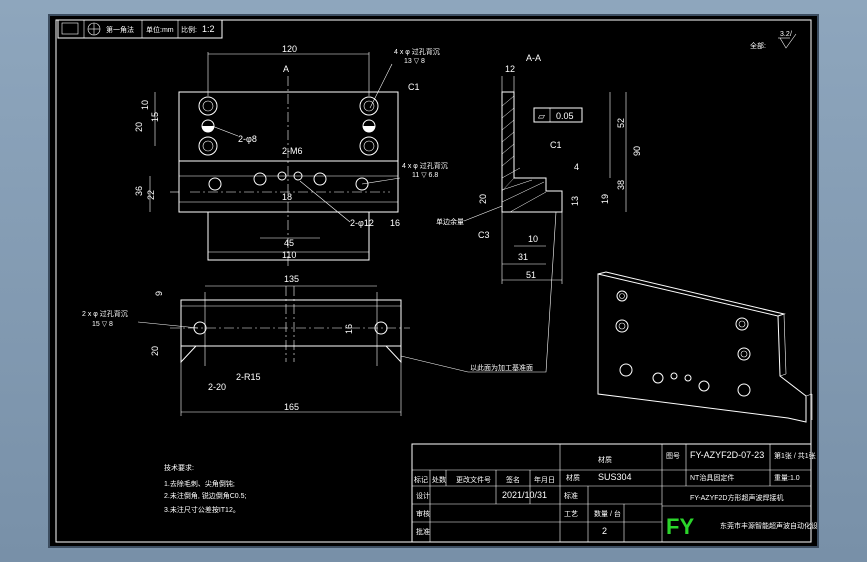 This screenshot has height=562, width=867. What do you see at coordinates (576, 167) in the screenshot?
I see `sec-dim-4: 4` at bounding box center [576, 167].